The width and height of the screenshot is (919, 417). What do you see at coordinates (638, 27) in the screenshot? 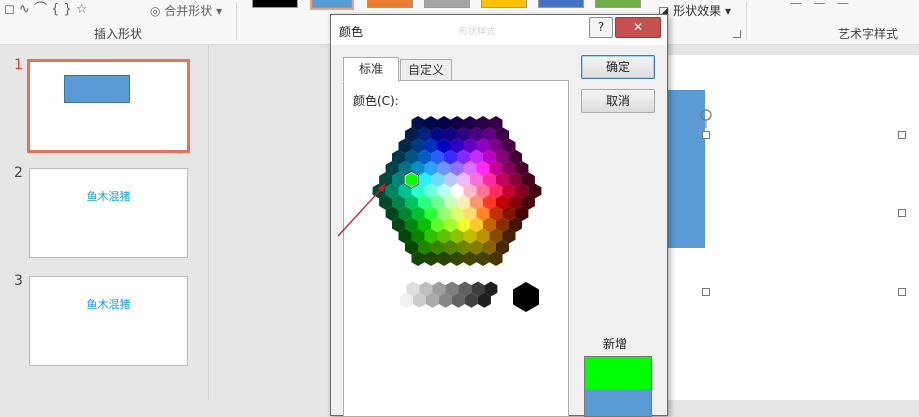
I see `close-button: ✕` at bounding box center [638, 27].